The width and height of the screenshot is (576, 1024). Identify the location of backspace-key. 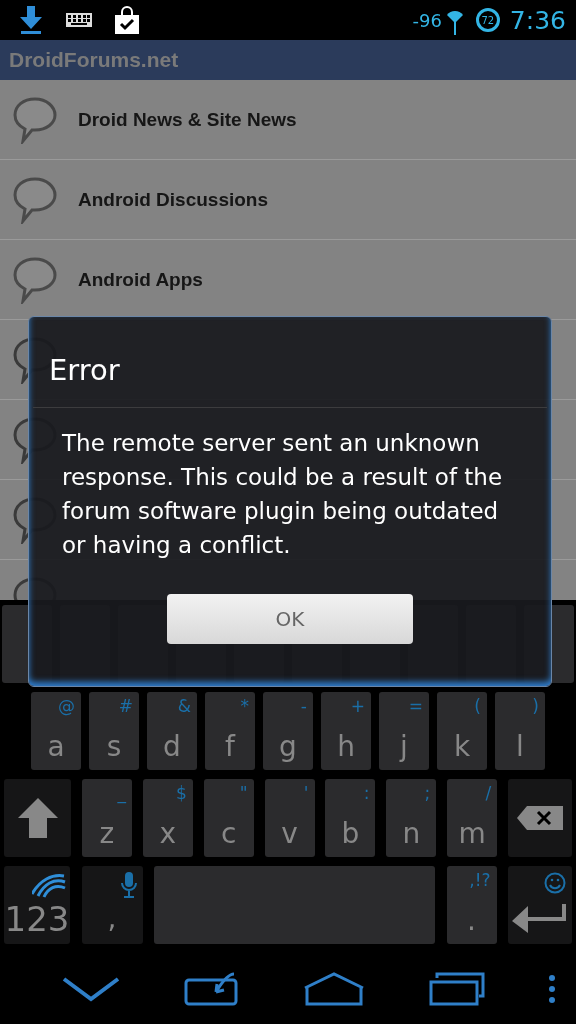
(540, 818).